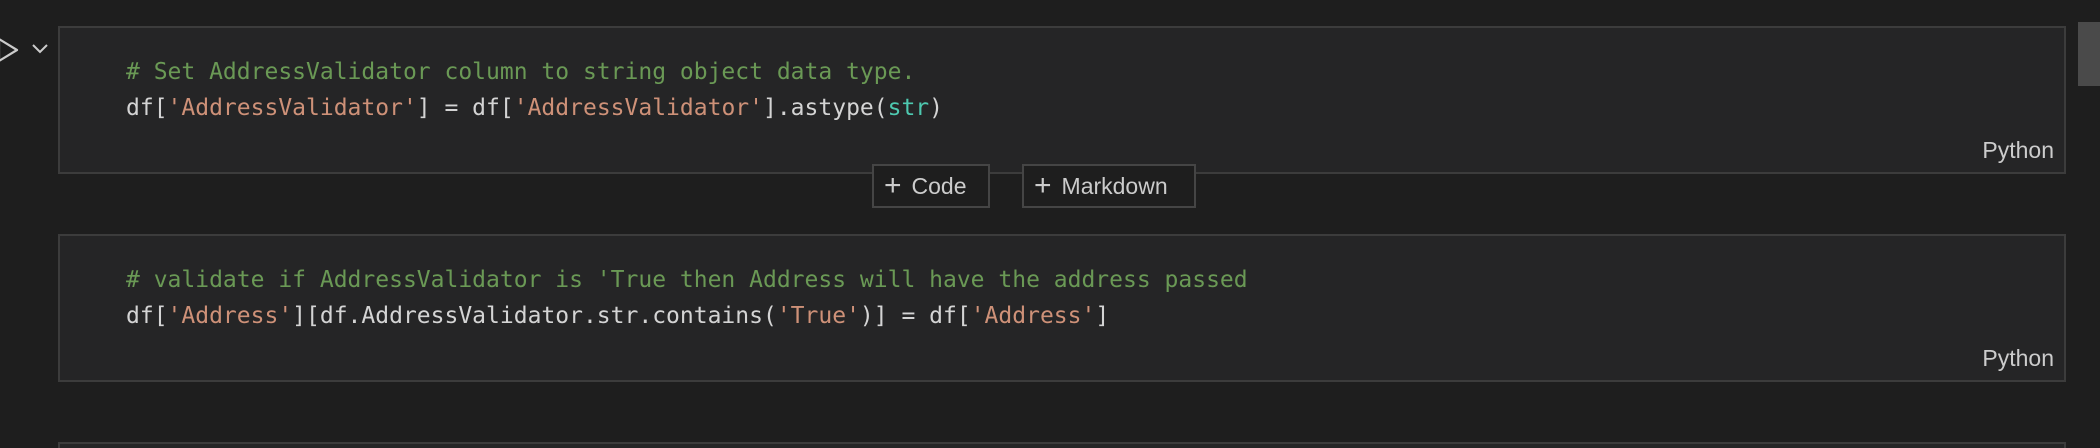  I want to click on vertical-scrollbar-thumb, so click(2089, 54).